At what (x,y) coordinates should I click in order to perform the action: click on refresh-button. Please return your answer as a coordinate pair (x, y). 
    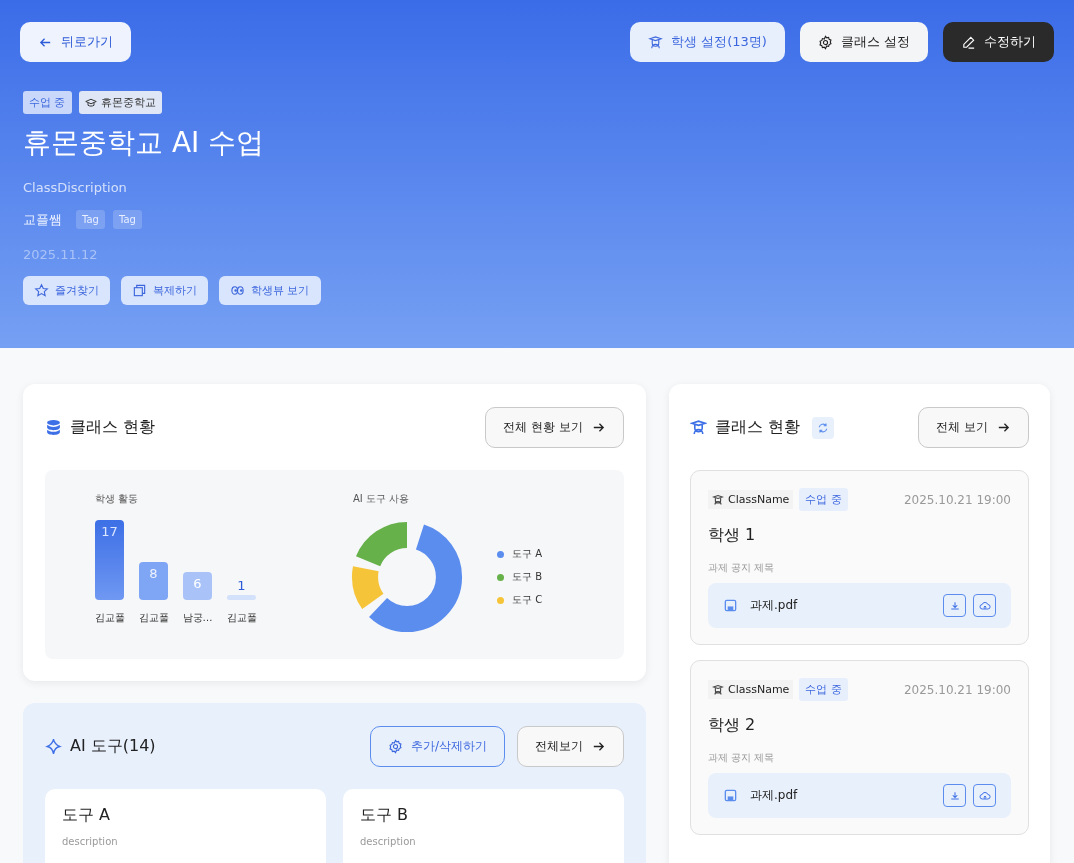
    Looking at the image, I should click on (823, 427).